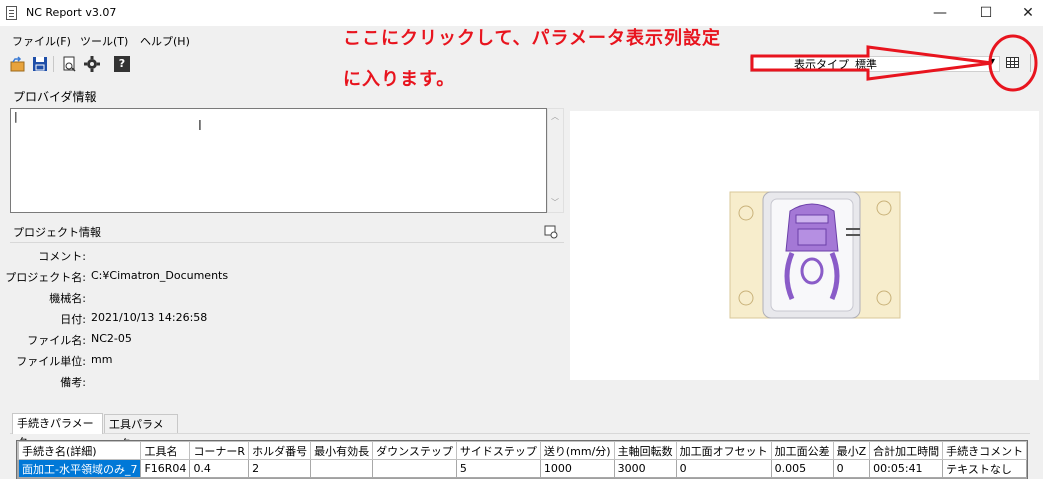 The height and width of the screenshot is (479, 1043). I want to click on table-cell: 2, so click(280, 468).